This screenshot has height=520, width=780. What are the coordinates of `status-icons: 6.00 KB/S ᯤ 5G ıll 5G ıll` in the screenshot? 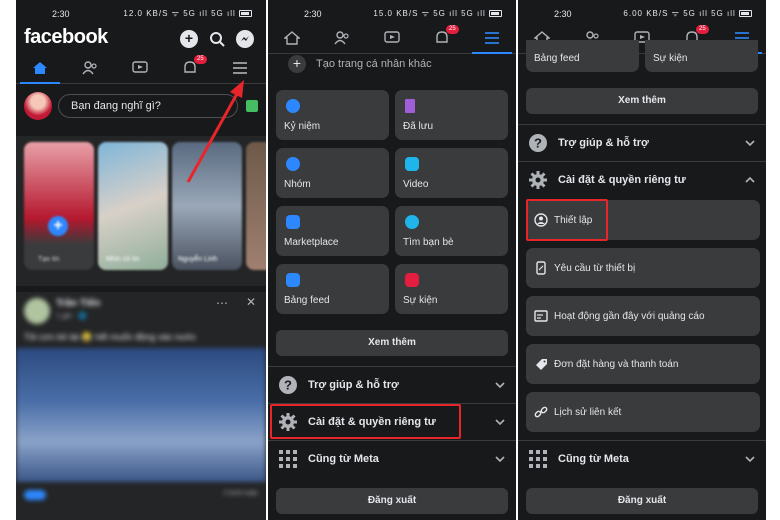 It's located at (687, 13).